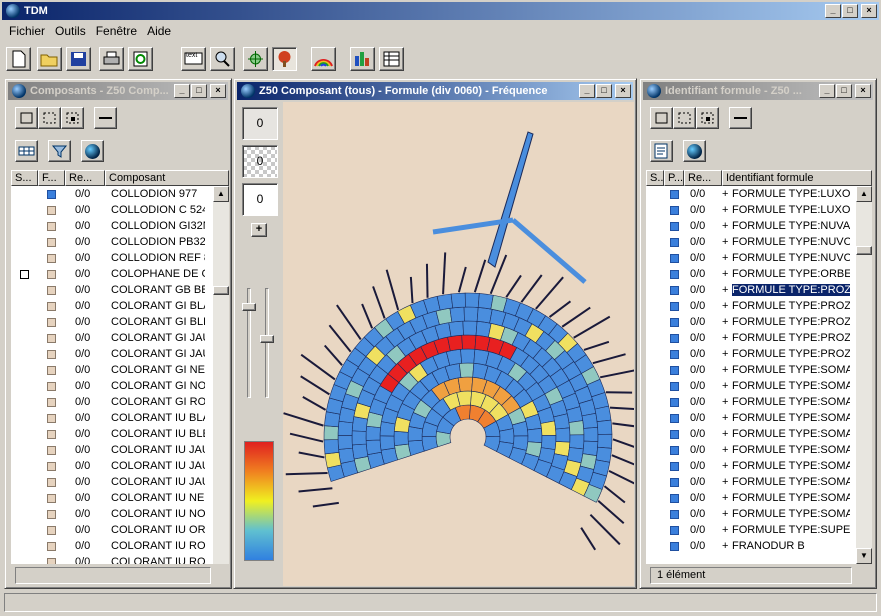 The width and height of the screenshot is (881, 616). What do you see at coordinates (49, 58) in the screenshot?
I see `open-folder-button` at bounding box center [49, 58].